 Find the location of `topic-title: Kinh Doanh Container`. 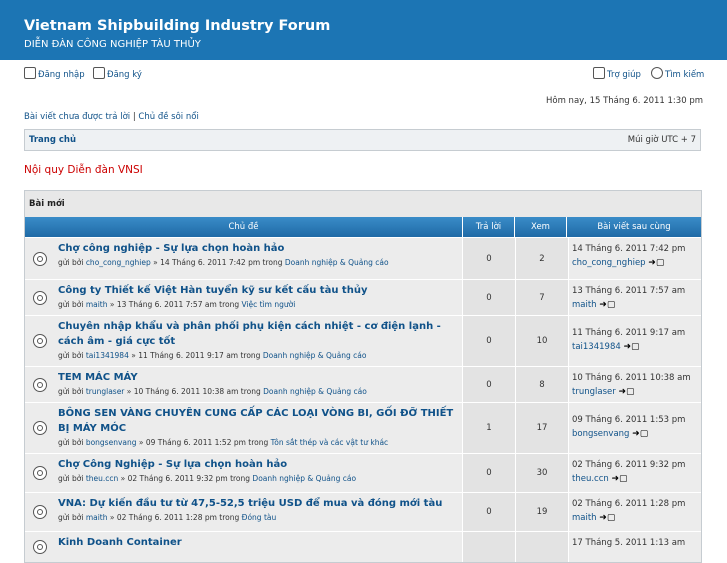

topic-title: Kinh Doanh Container is located at coordinates (258, 542).